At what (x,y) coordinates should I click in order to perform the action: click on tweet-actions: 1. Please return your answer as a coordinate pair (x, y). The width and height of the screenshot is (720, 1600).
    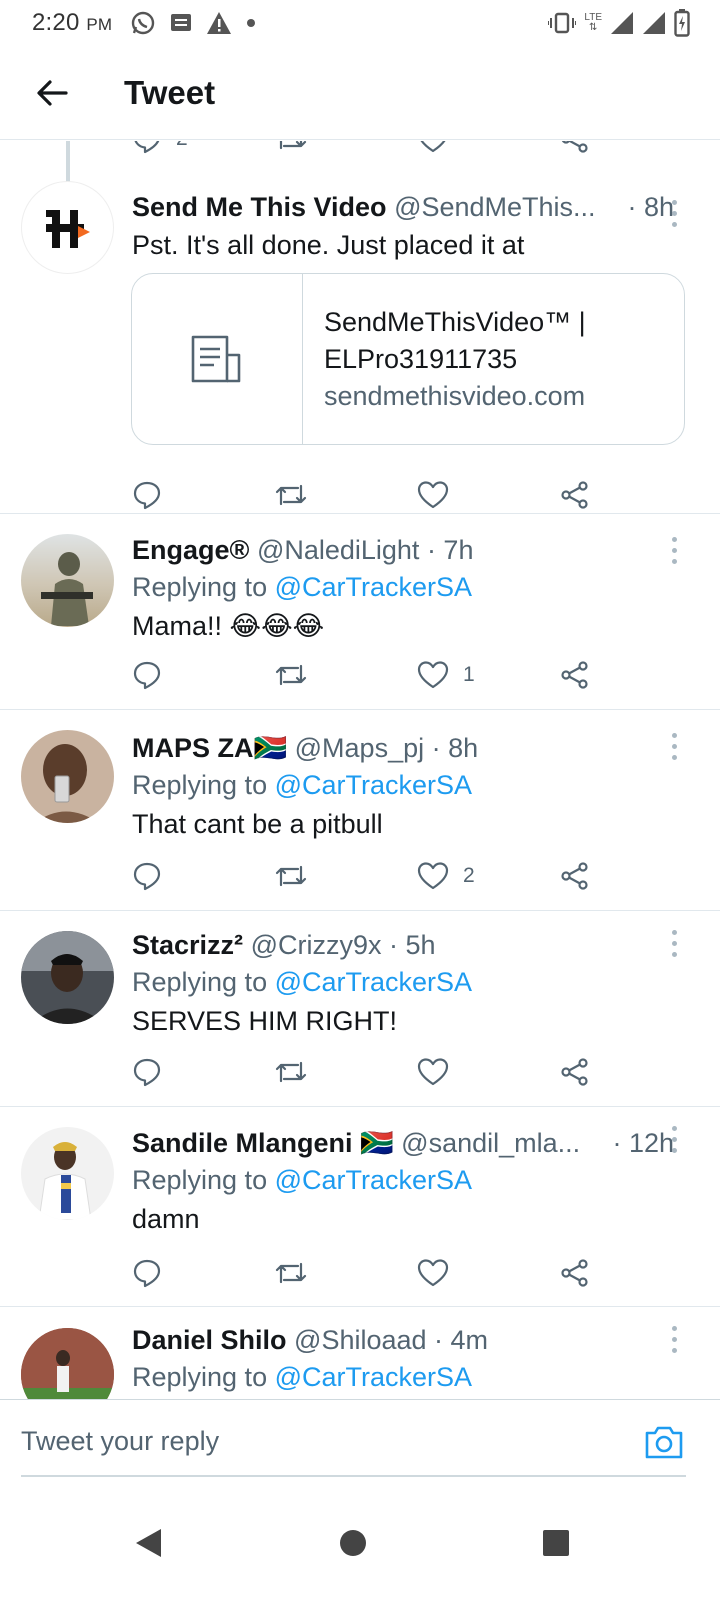
    Looking at the image, I should click on (360, 675).